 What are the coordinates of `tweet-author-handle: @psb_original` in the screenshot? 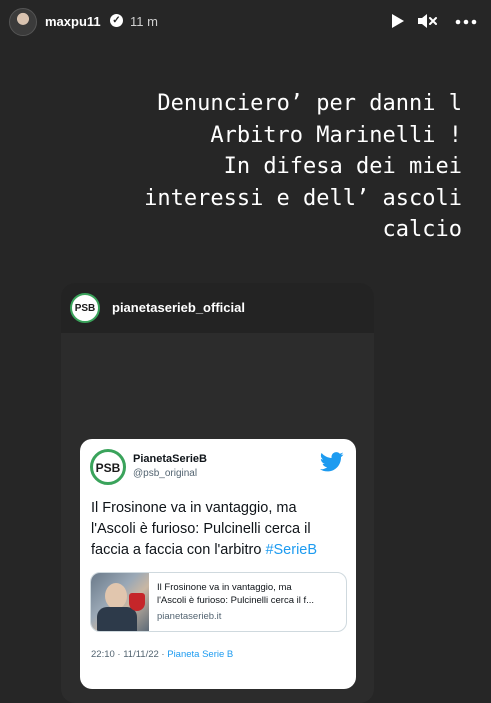 It's located at (165, 473).